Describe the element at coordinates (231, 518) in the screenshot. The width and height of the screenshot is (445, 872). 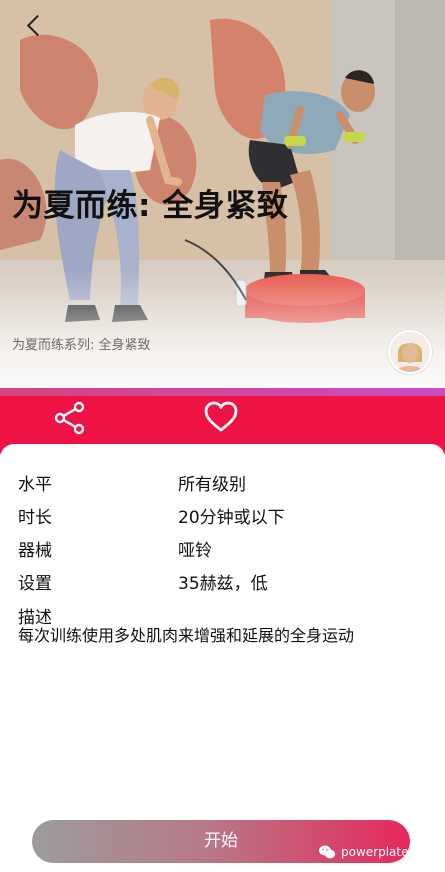
I see `detail-value: 20分钟或以下` at that location.